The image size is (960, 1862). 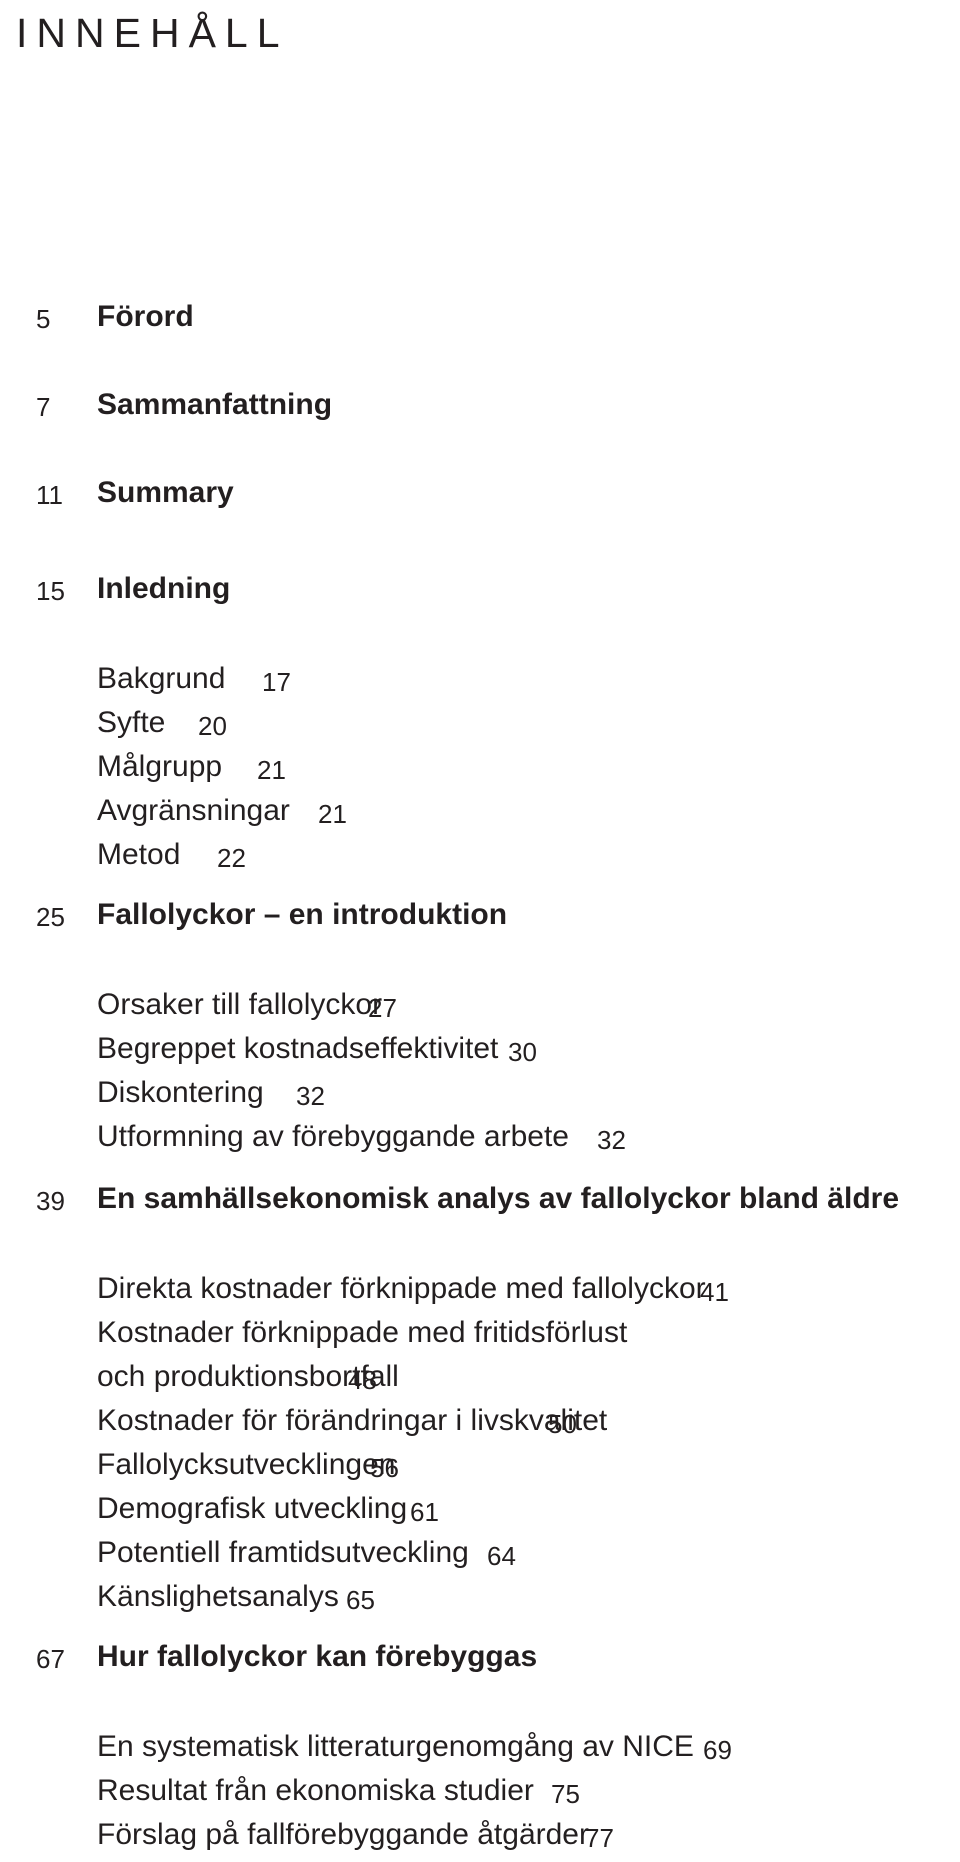 What do you see at coordinates (283, 1552) in the screenshot?
I see `toc-subentry-label: Potentiell framtidsutveckling` at bounding box center [283, 1552].